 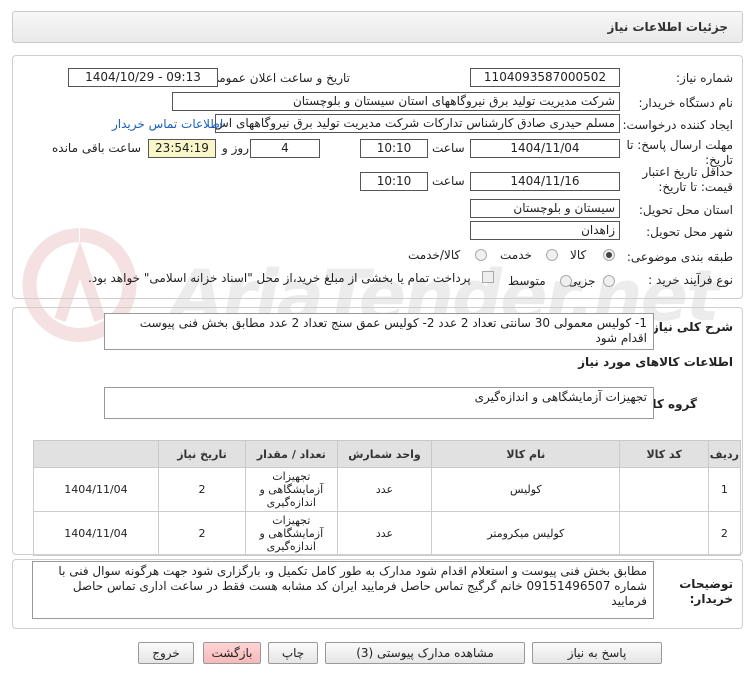 I want to click on validity-date-field: 1404/11/16, so click(x=545, y=181).